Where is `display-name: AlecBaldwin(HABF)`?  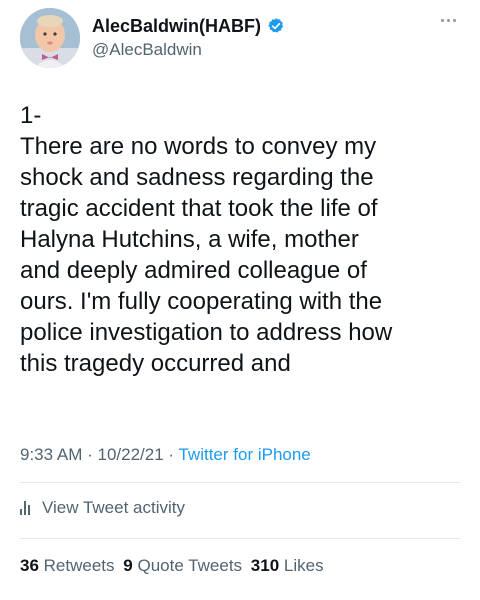
display-name: AlecBaldwin(HABF) is located at coordinates (176, 26).